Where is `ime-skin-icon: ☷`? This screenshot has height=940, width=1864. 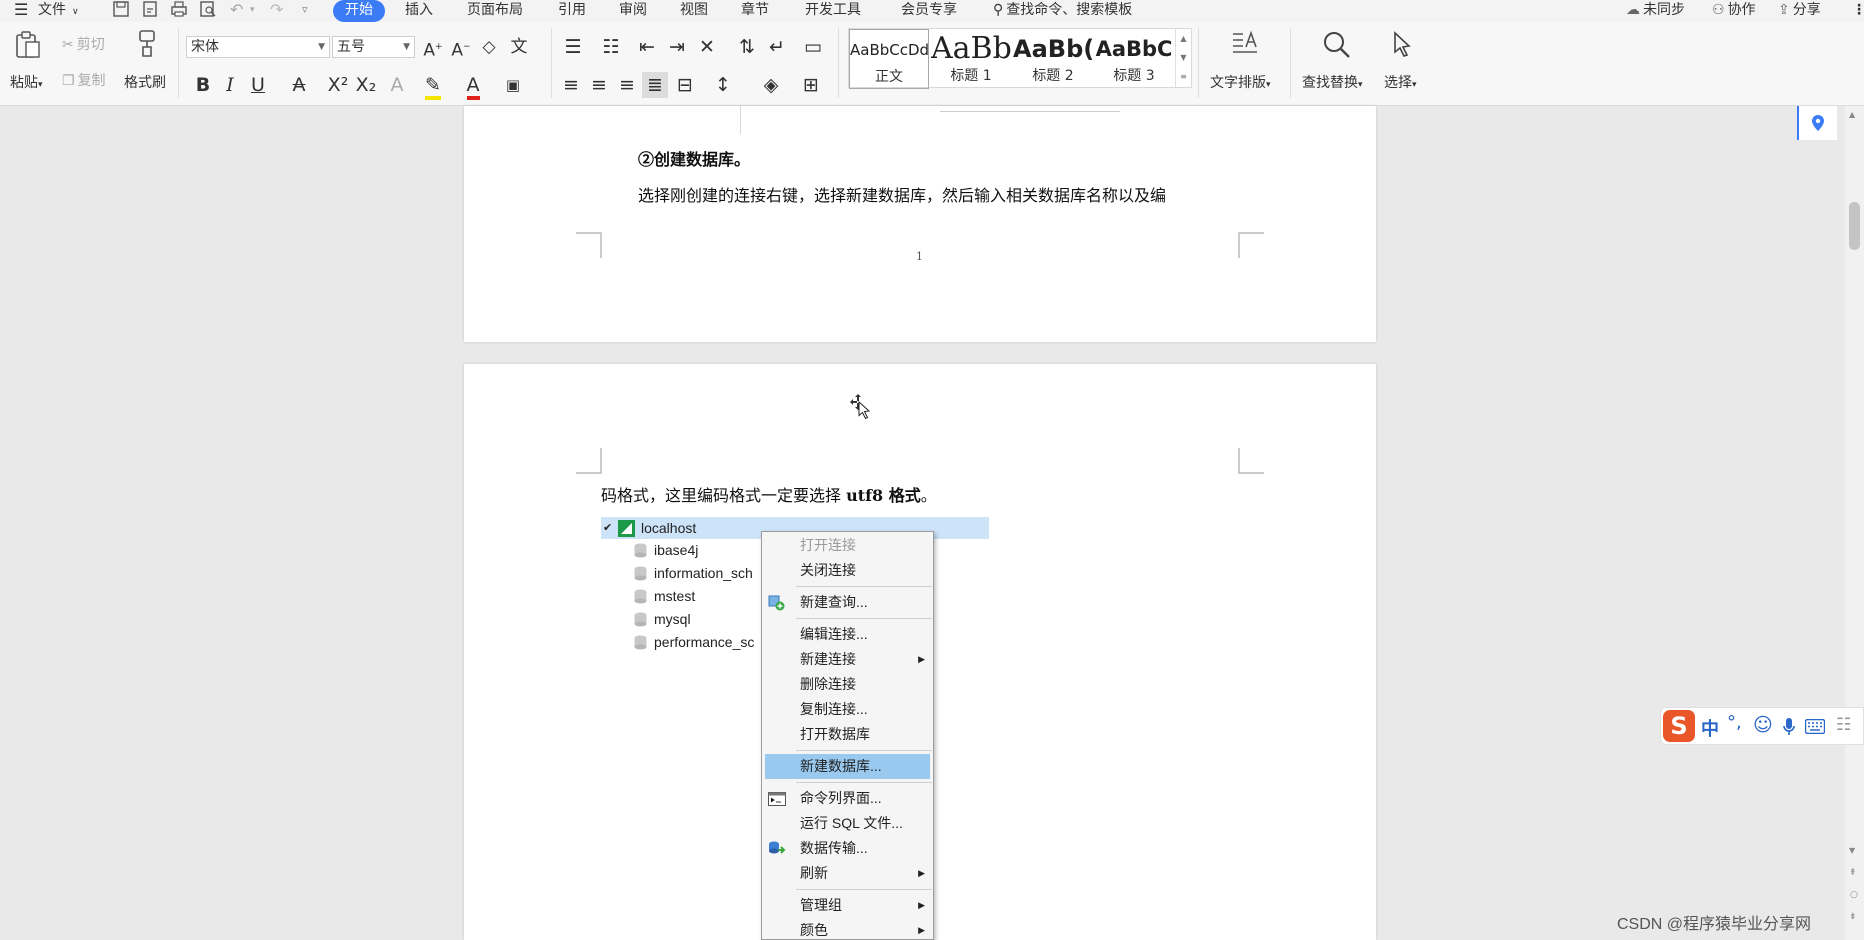
ime-skin-icon: ☷ is located at coordinates (1843, 725).